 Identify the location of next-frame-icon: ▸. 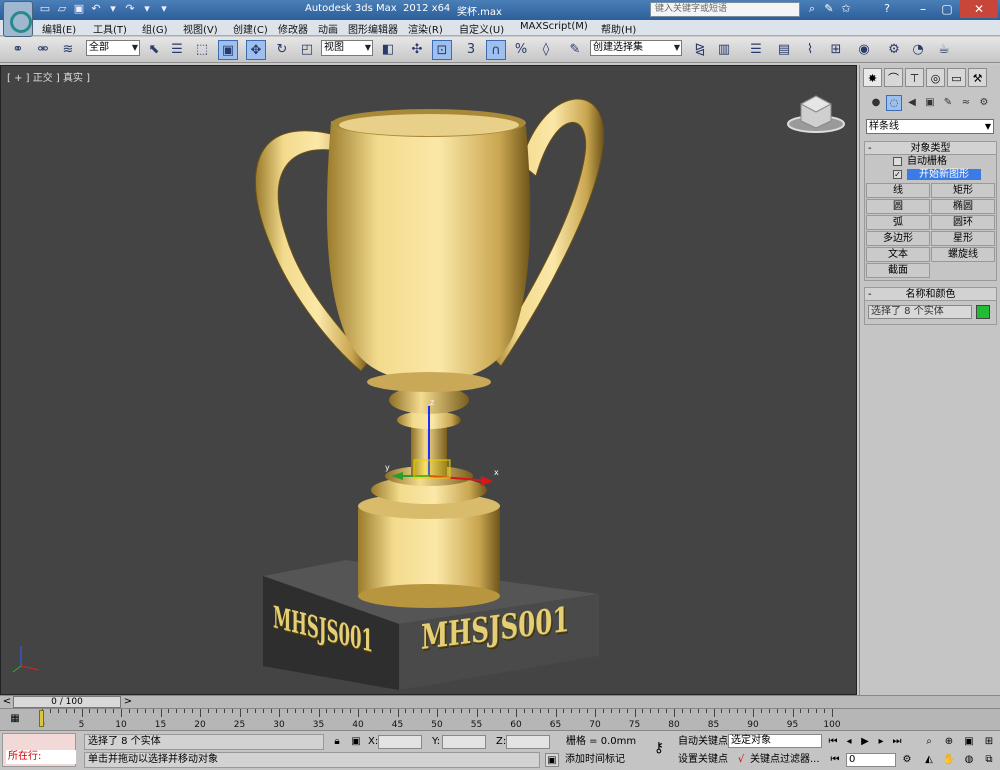
(881, 742).